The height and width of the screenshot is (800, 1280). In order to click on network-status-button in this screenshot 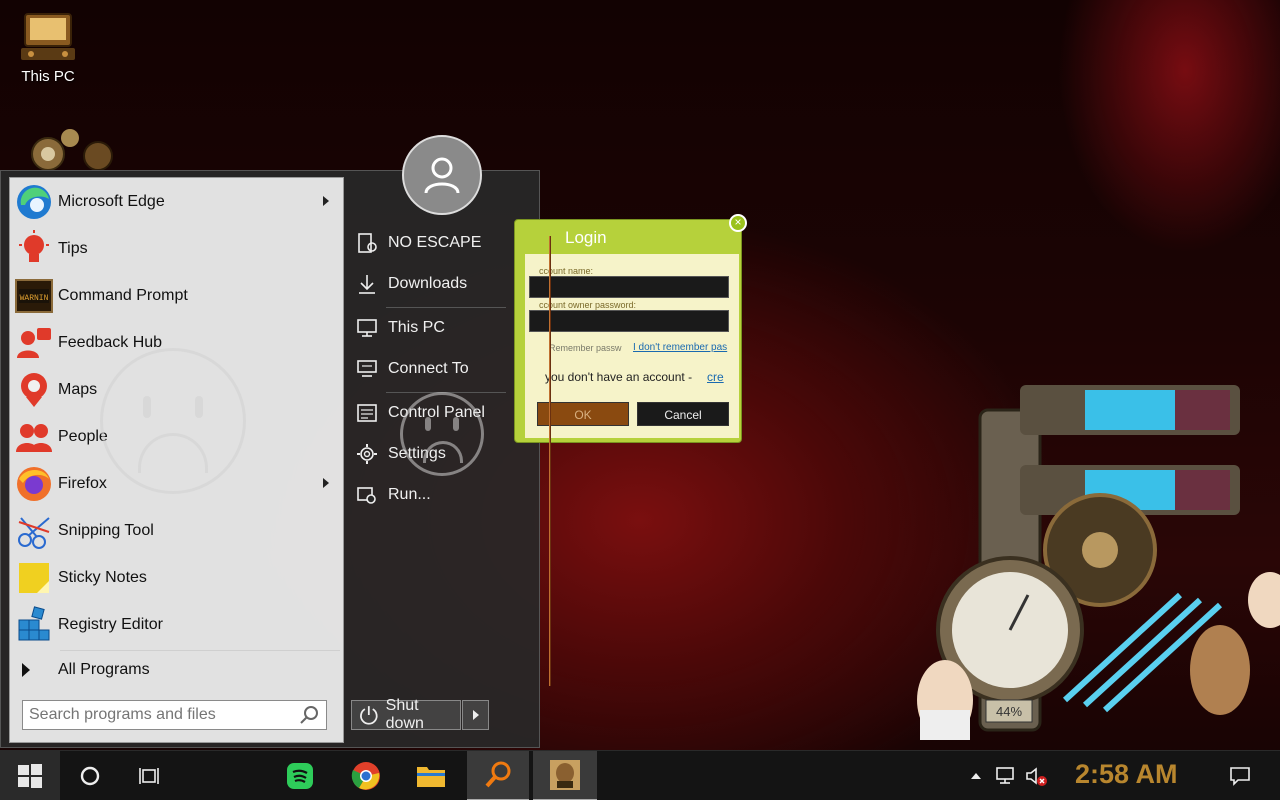, I will do `click(1006, 775)`.